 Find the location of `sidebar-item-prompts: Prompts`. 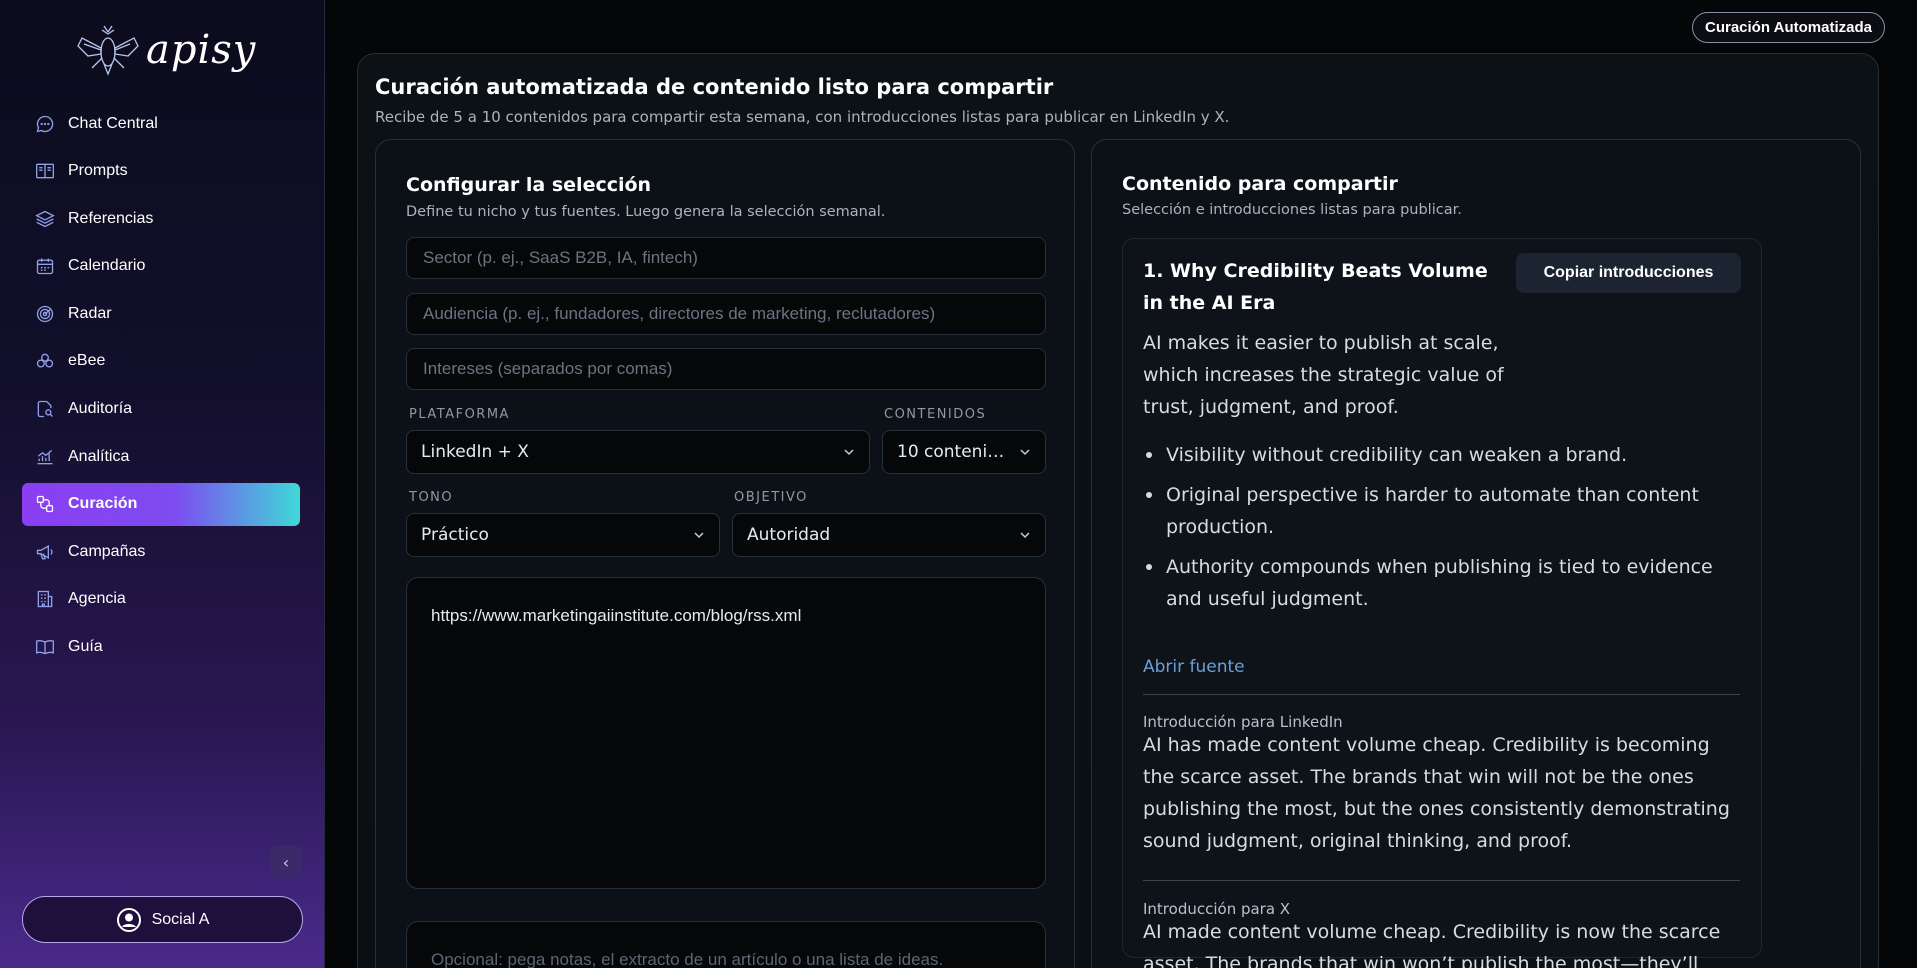

sidebar-item-prompts: Prompts is located at coordinates (161, 171).